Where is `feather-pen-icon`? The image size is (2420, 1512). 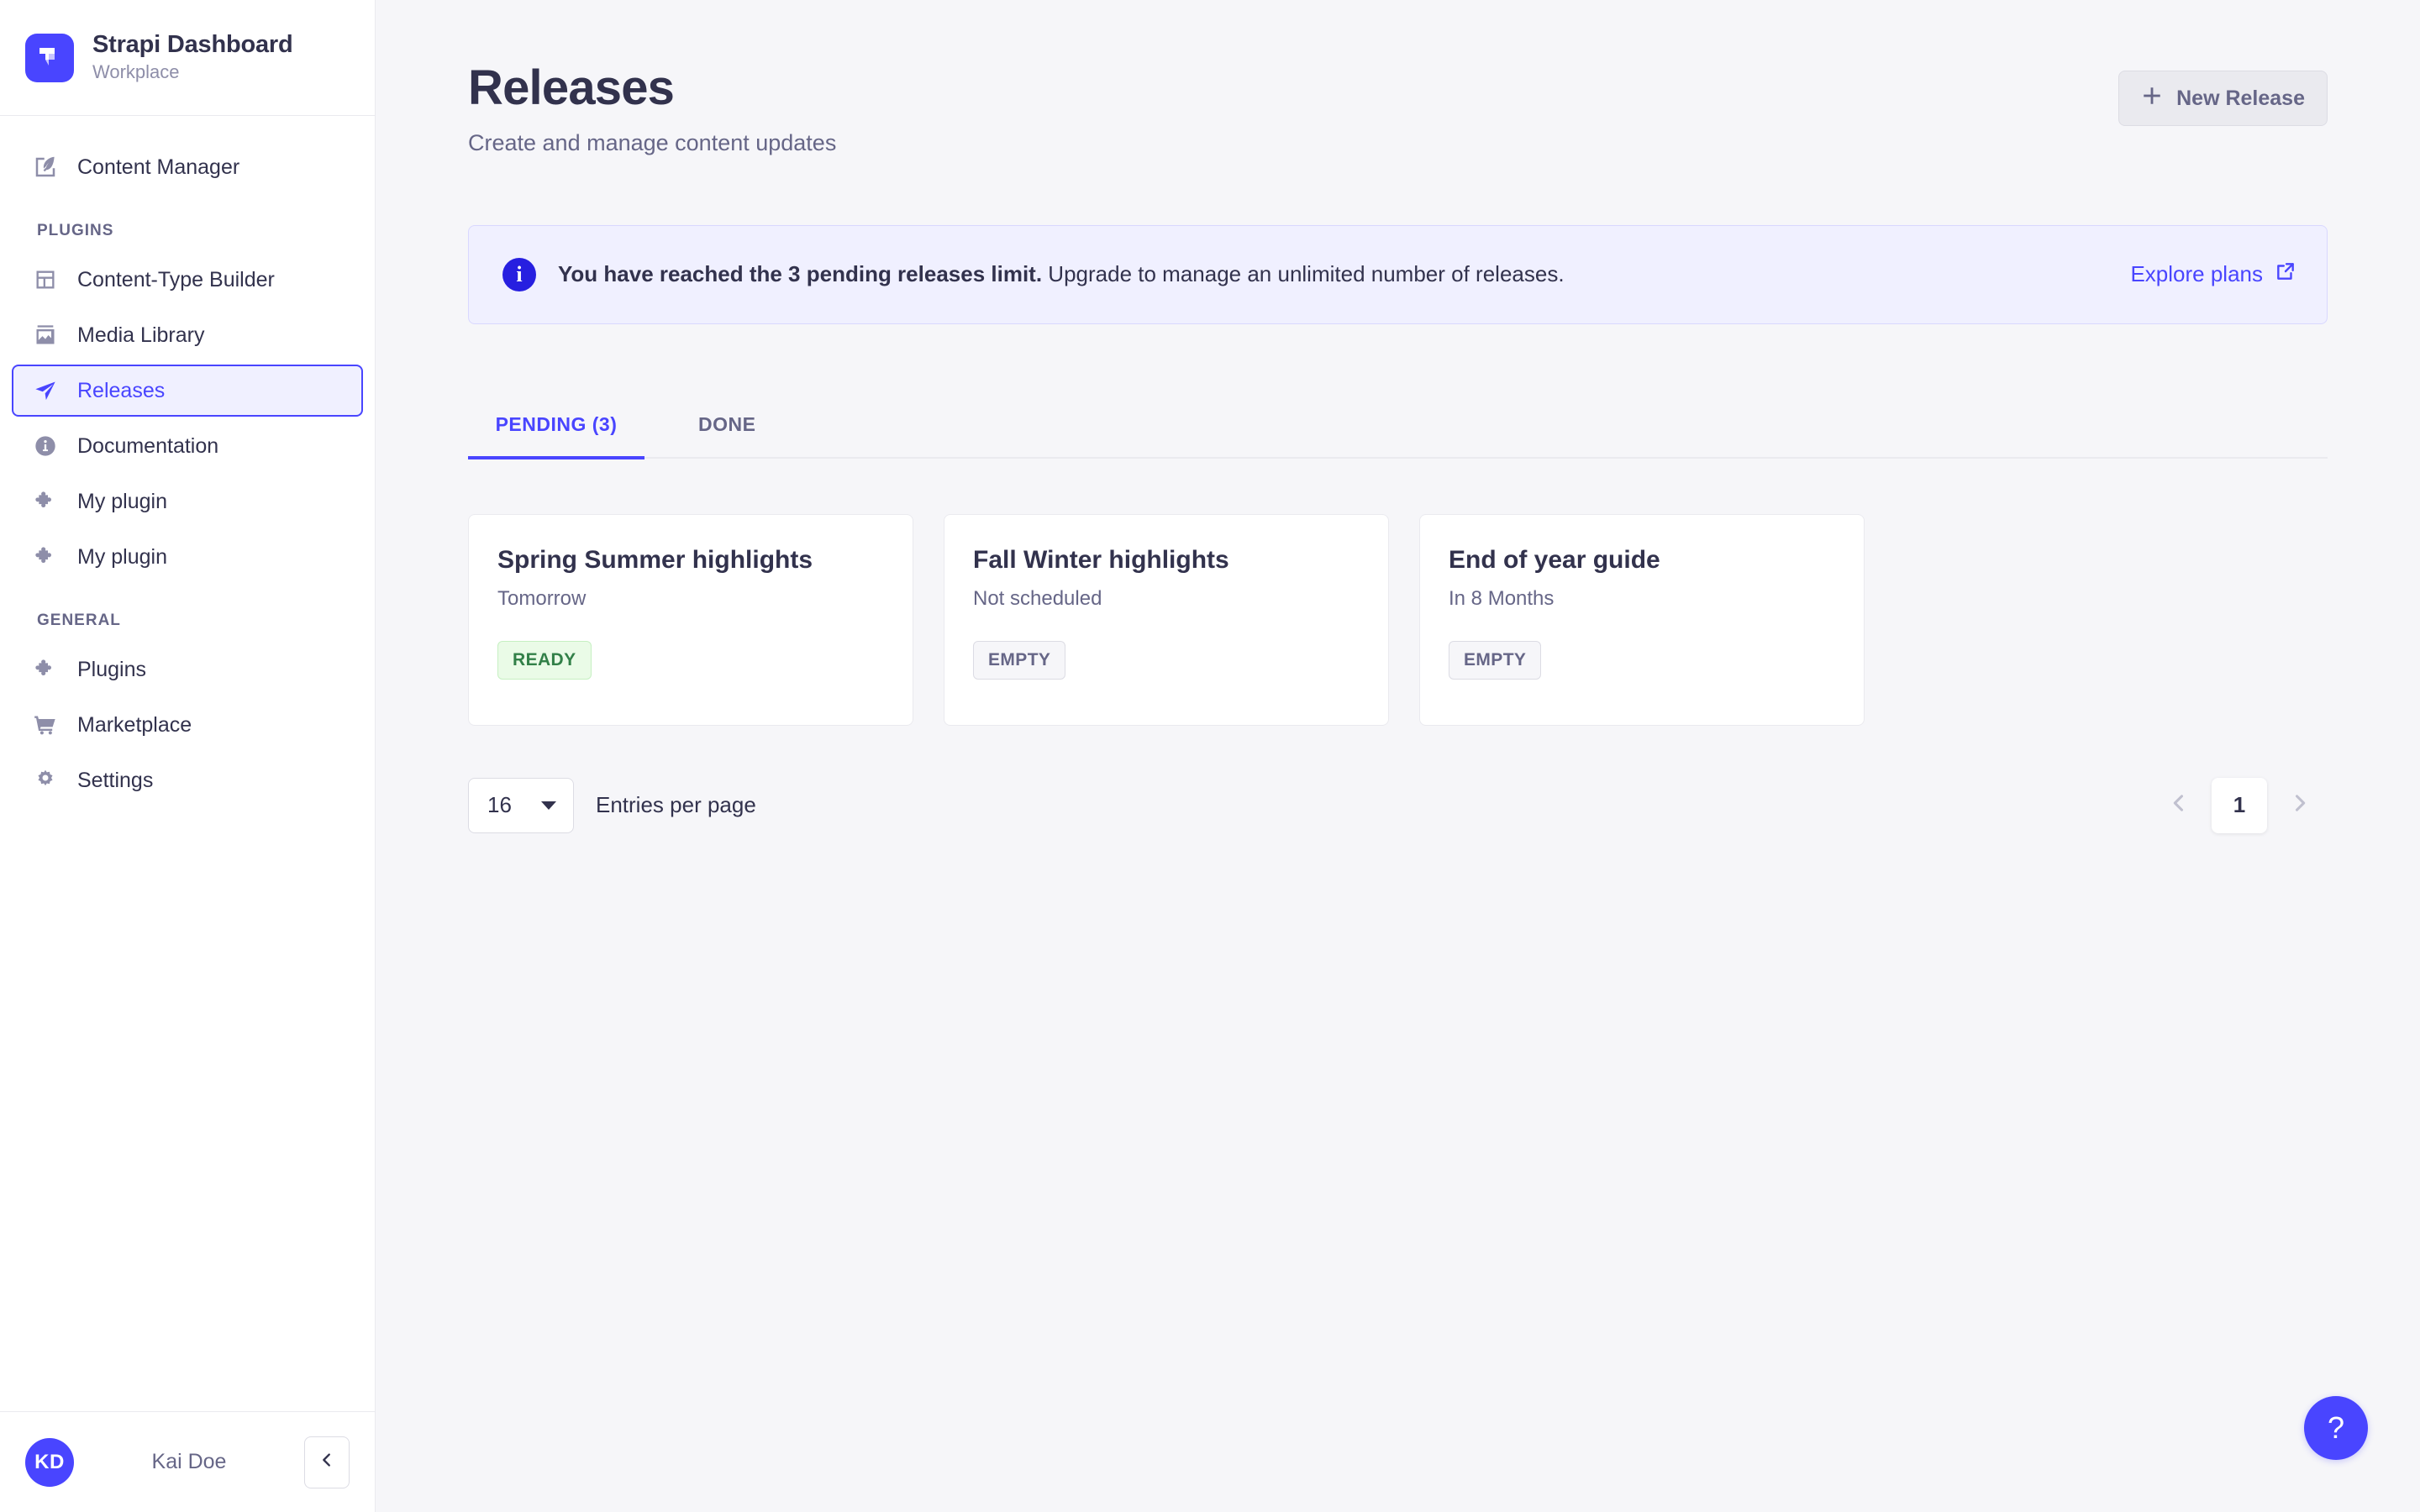 feather-pen-icon is located at coordinates (45, 167).